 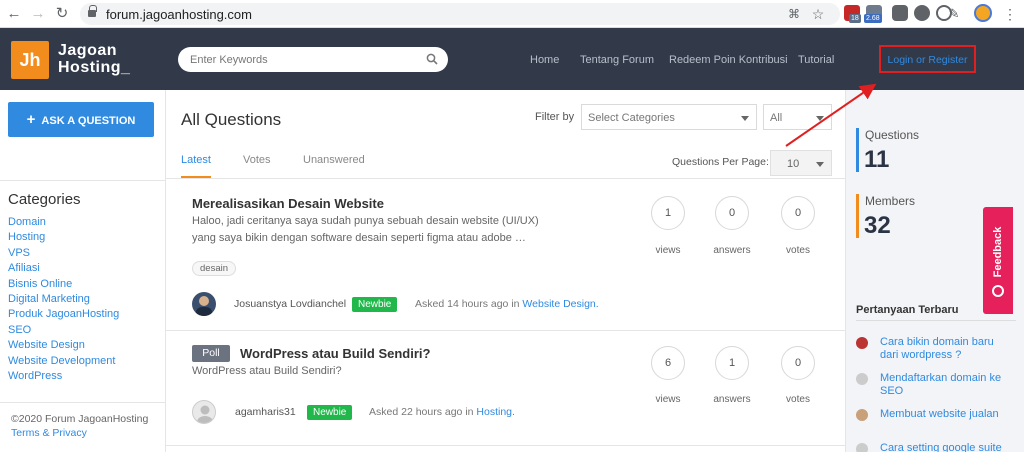 I want to click on category-link: Produk JagoanHosting, so click(x=63, y=314).